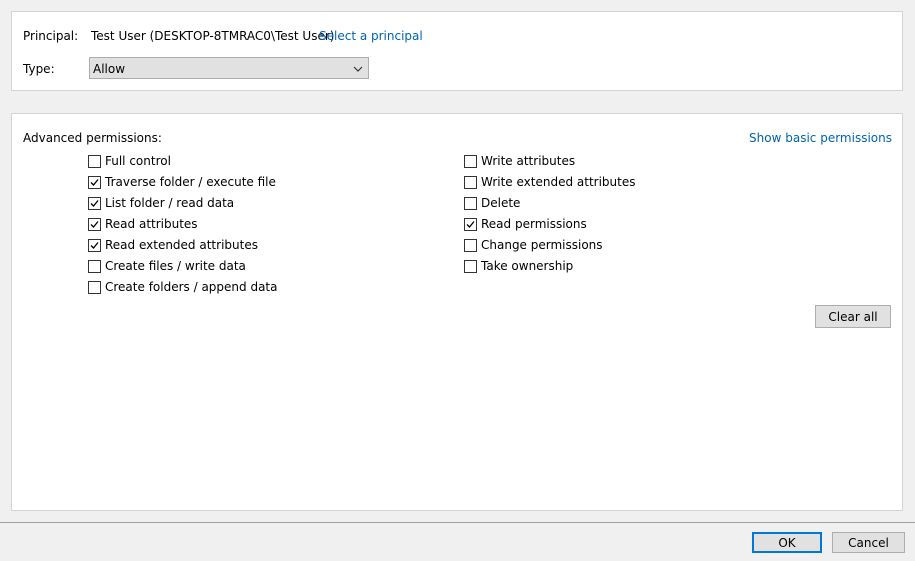 The image size is (915, 561). I want to click on ok-label: OK, so click(787, 542).